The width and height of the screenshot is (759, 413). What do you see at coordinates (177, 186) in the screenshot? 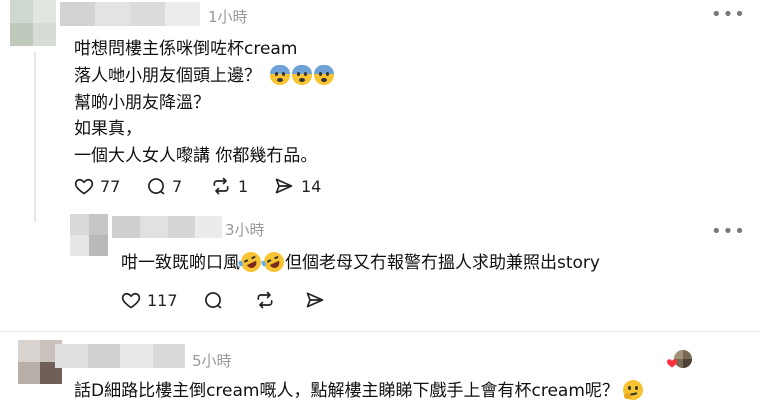
I see `reply-count: 7` at bounding box center [177, 186].